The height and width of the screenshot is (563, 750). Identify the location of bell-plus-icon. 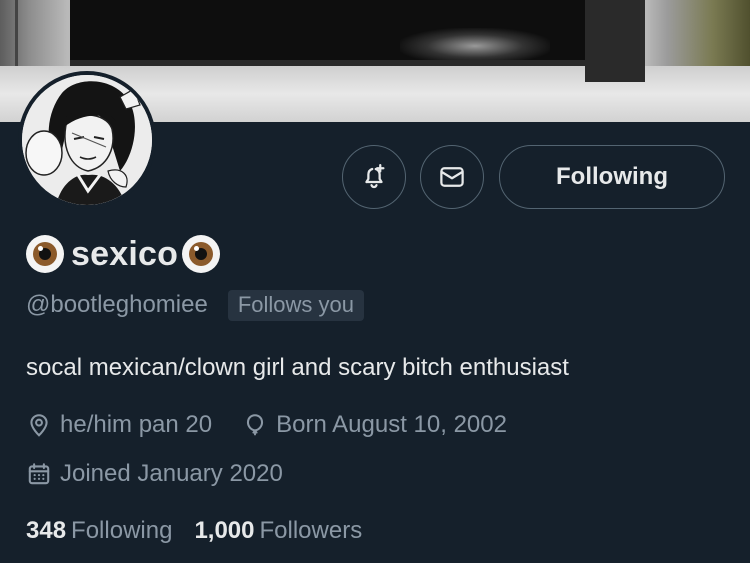
(375, 176).